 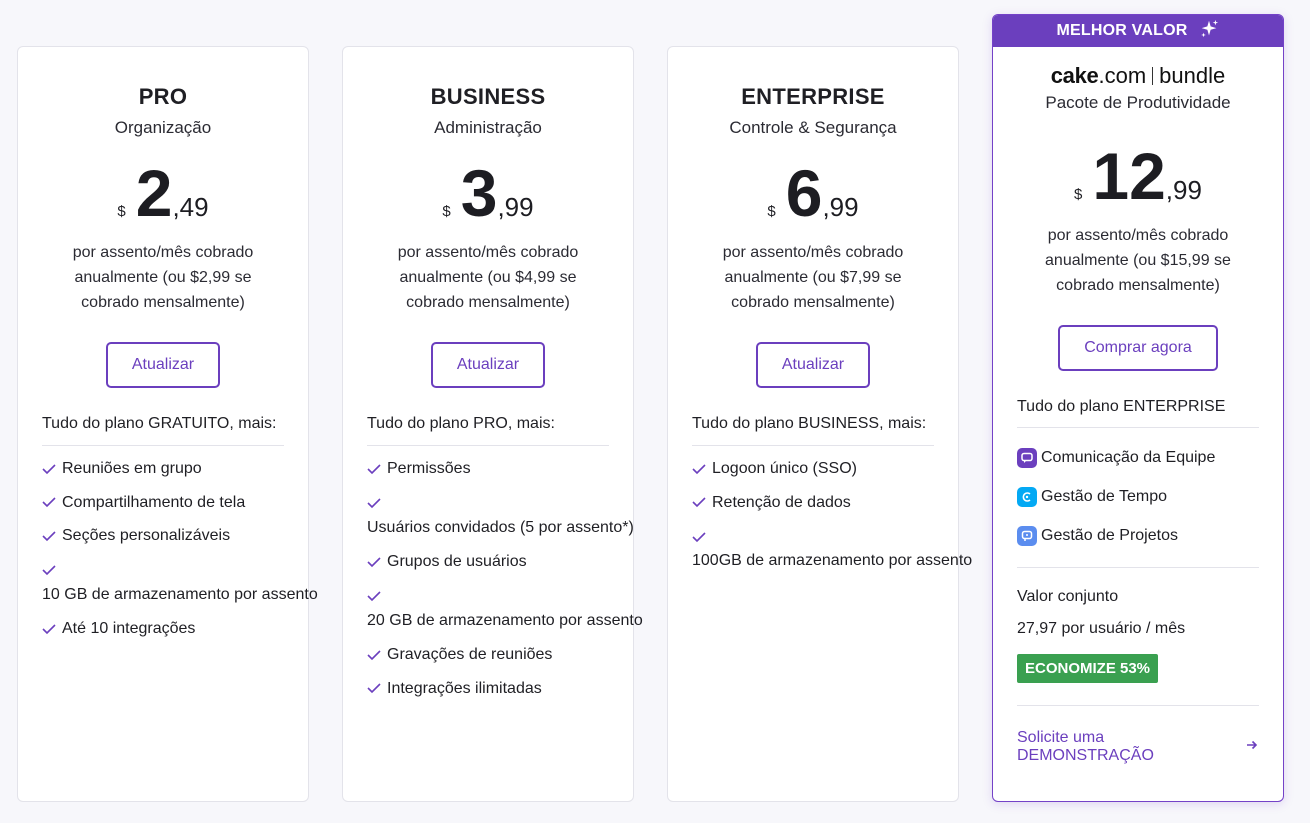 I want to click on logo-divider, so click(x=1153, y=76).